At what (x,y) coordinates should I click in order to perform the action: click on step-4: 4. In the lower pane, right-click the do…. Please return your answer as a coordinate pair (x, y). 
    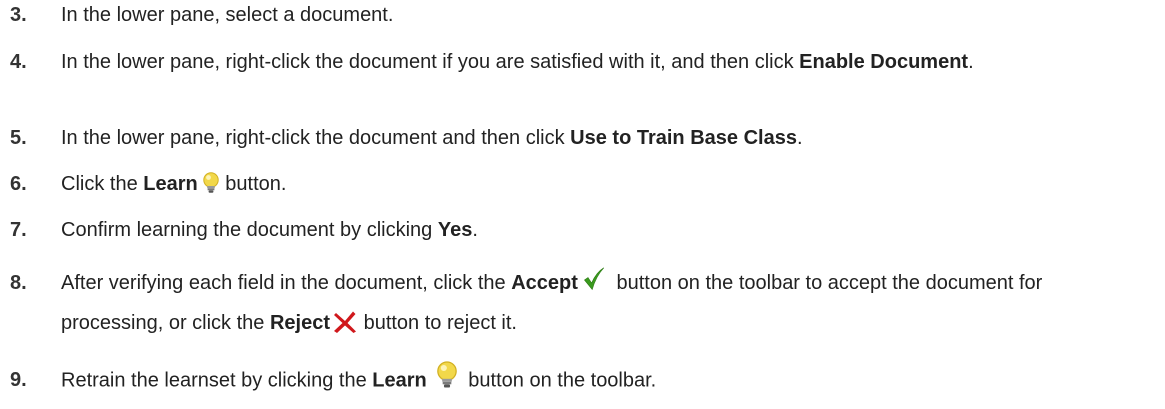
    Looking at the image, I should click on (575, 62).